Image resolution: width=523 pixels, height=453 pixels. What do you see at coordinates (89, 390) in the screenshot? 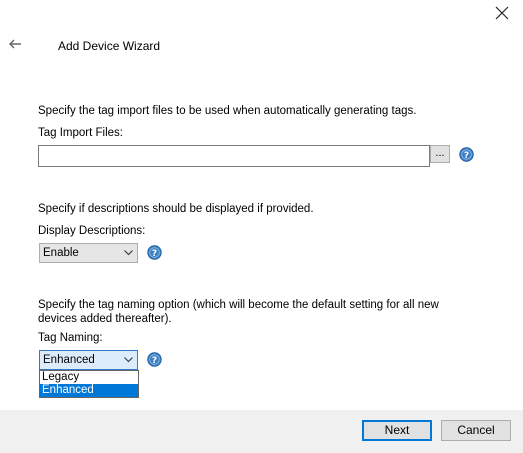
I see `dropdown-option-enhanced: Enhanced` at bounding box center [89, 390].